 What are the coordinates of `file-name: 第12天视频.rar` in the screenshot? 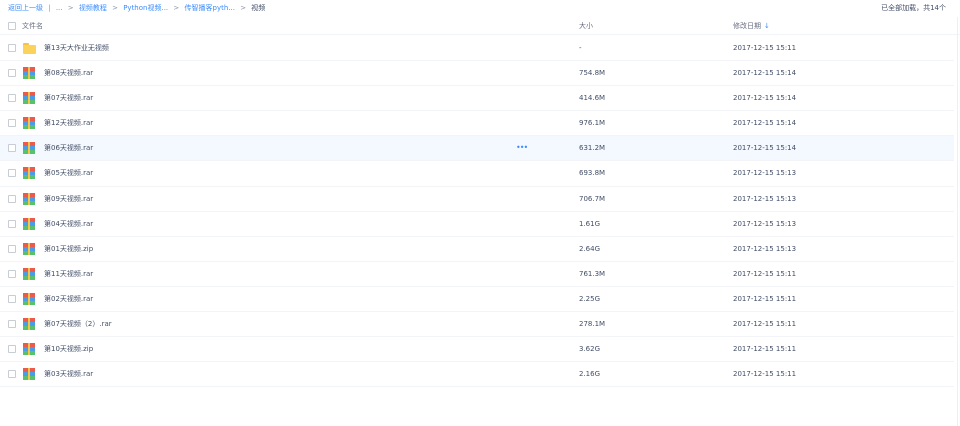 It's located at (68, 123).